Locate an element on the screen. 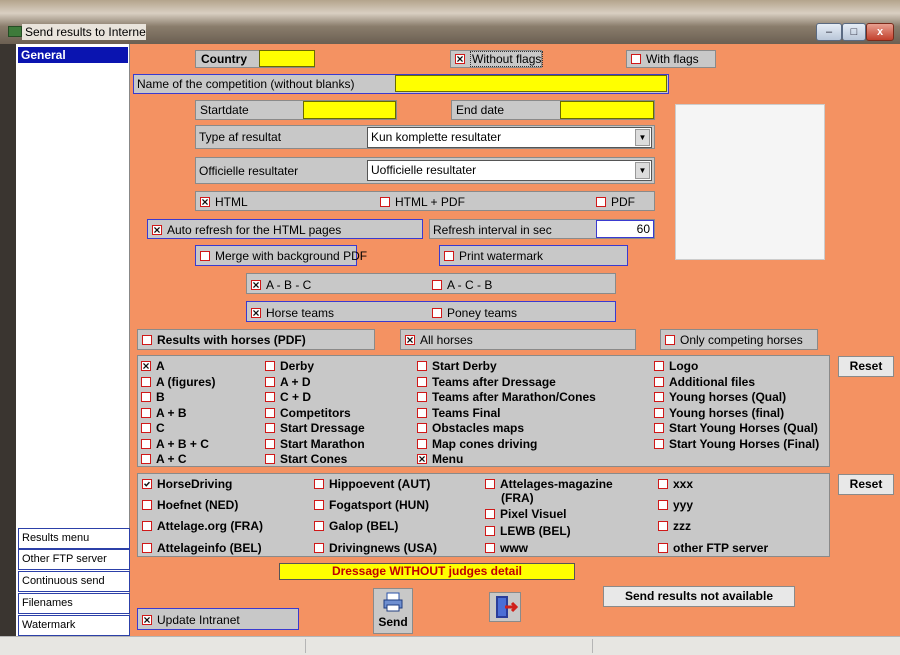 The image size is (900, 655). dressage-notice: Dressage WITHOUT judges detail is located at coordinates (427, 571).